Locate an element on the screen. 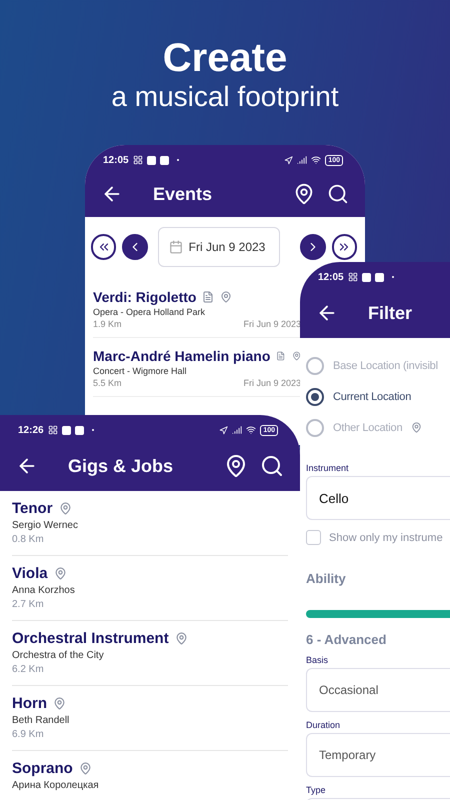  last-page-button is located at coordinates (344, 247).